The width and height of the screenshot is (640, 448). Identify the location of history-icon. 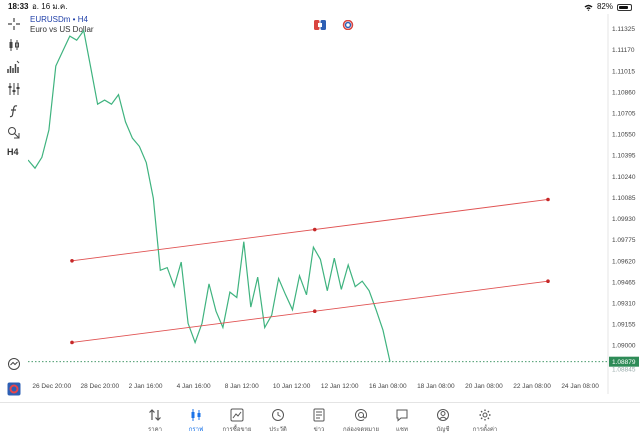
(278, 415).